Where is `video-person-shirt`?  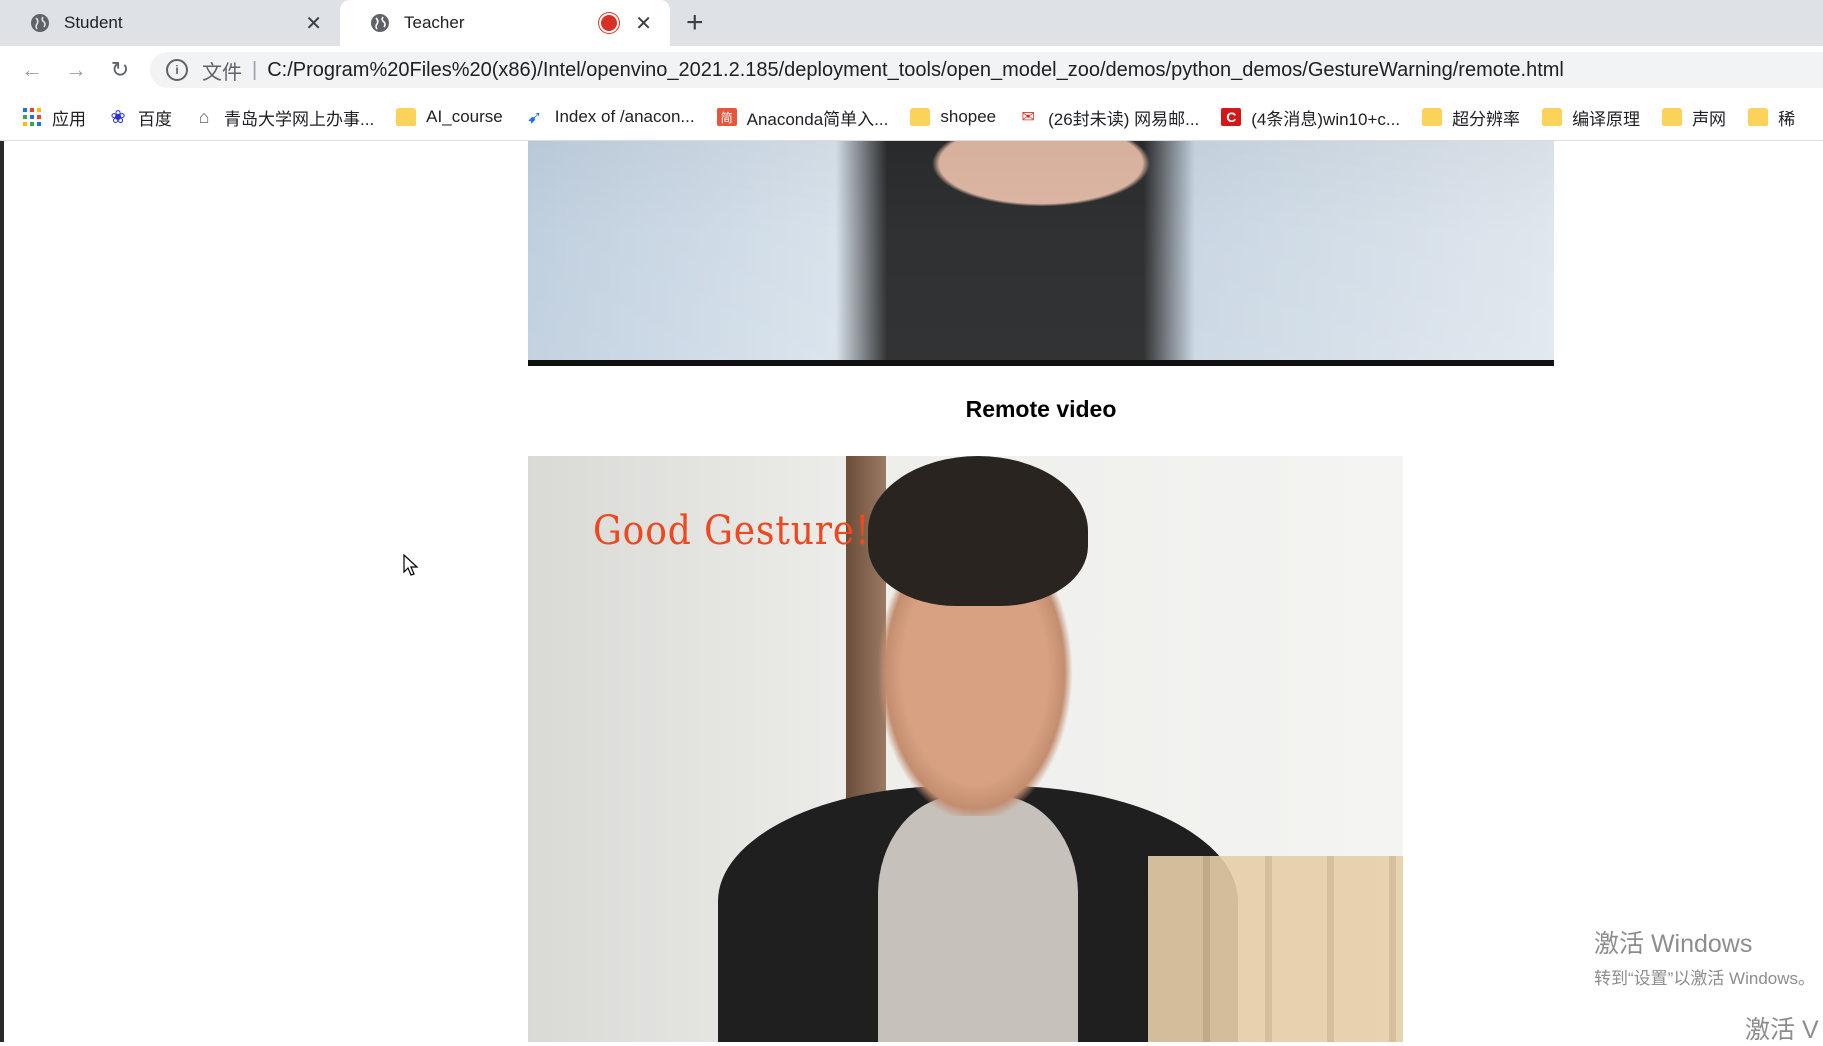
video-person-shirt is located at coordinates (978, 919).